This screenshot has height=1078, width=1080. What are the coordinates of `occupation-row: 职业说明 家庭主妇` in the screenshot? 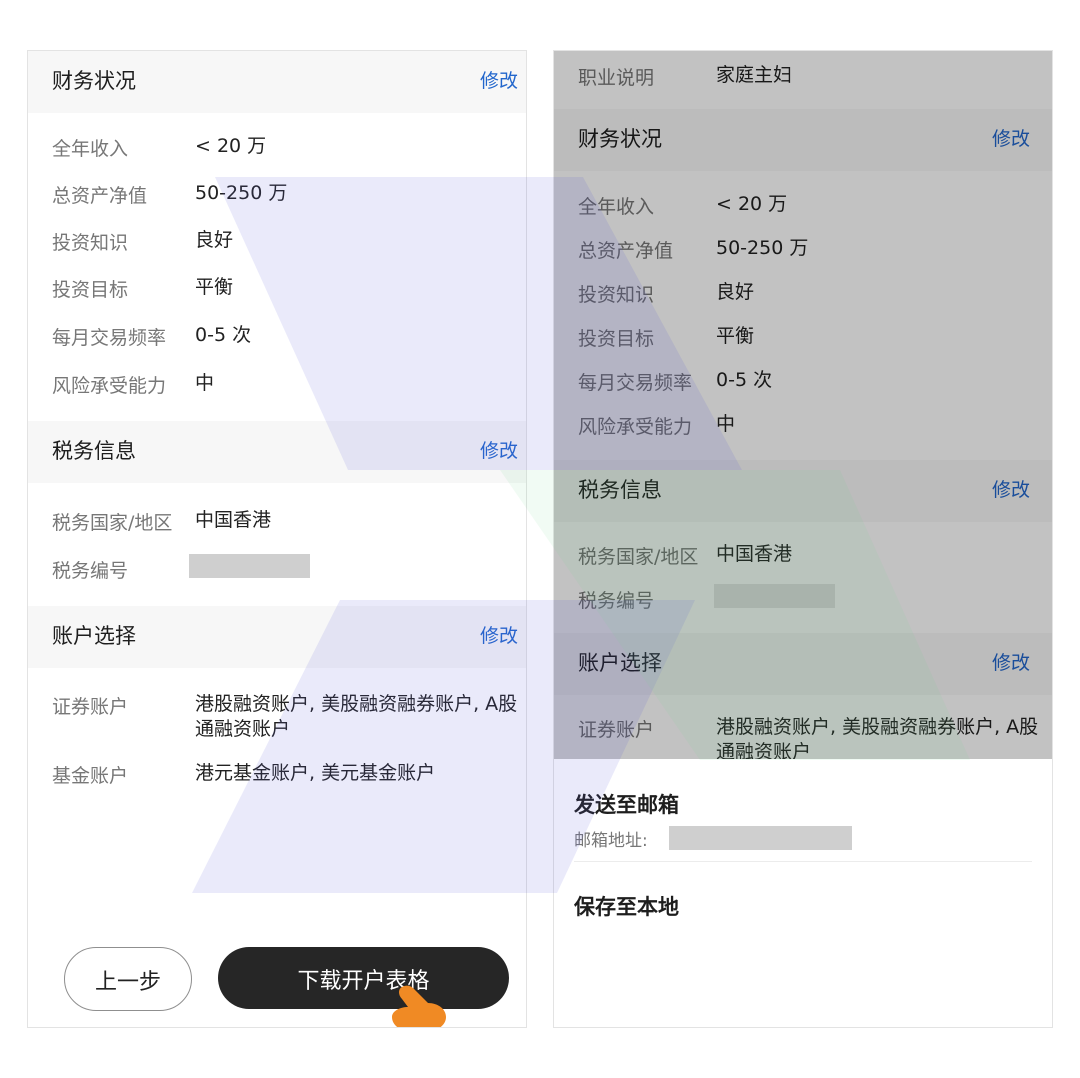 It's located at (813, 78).